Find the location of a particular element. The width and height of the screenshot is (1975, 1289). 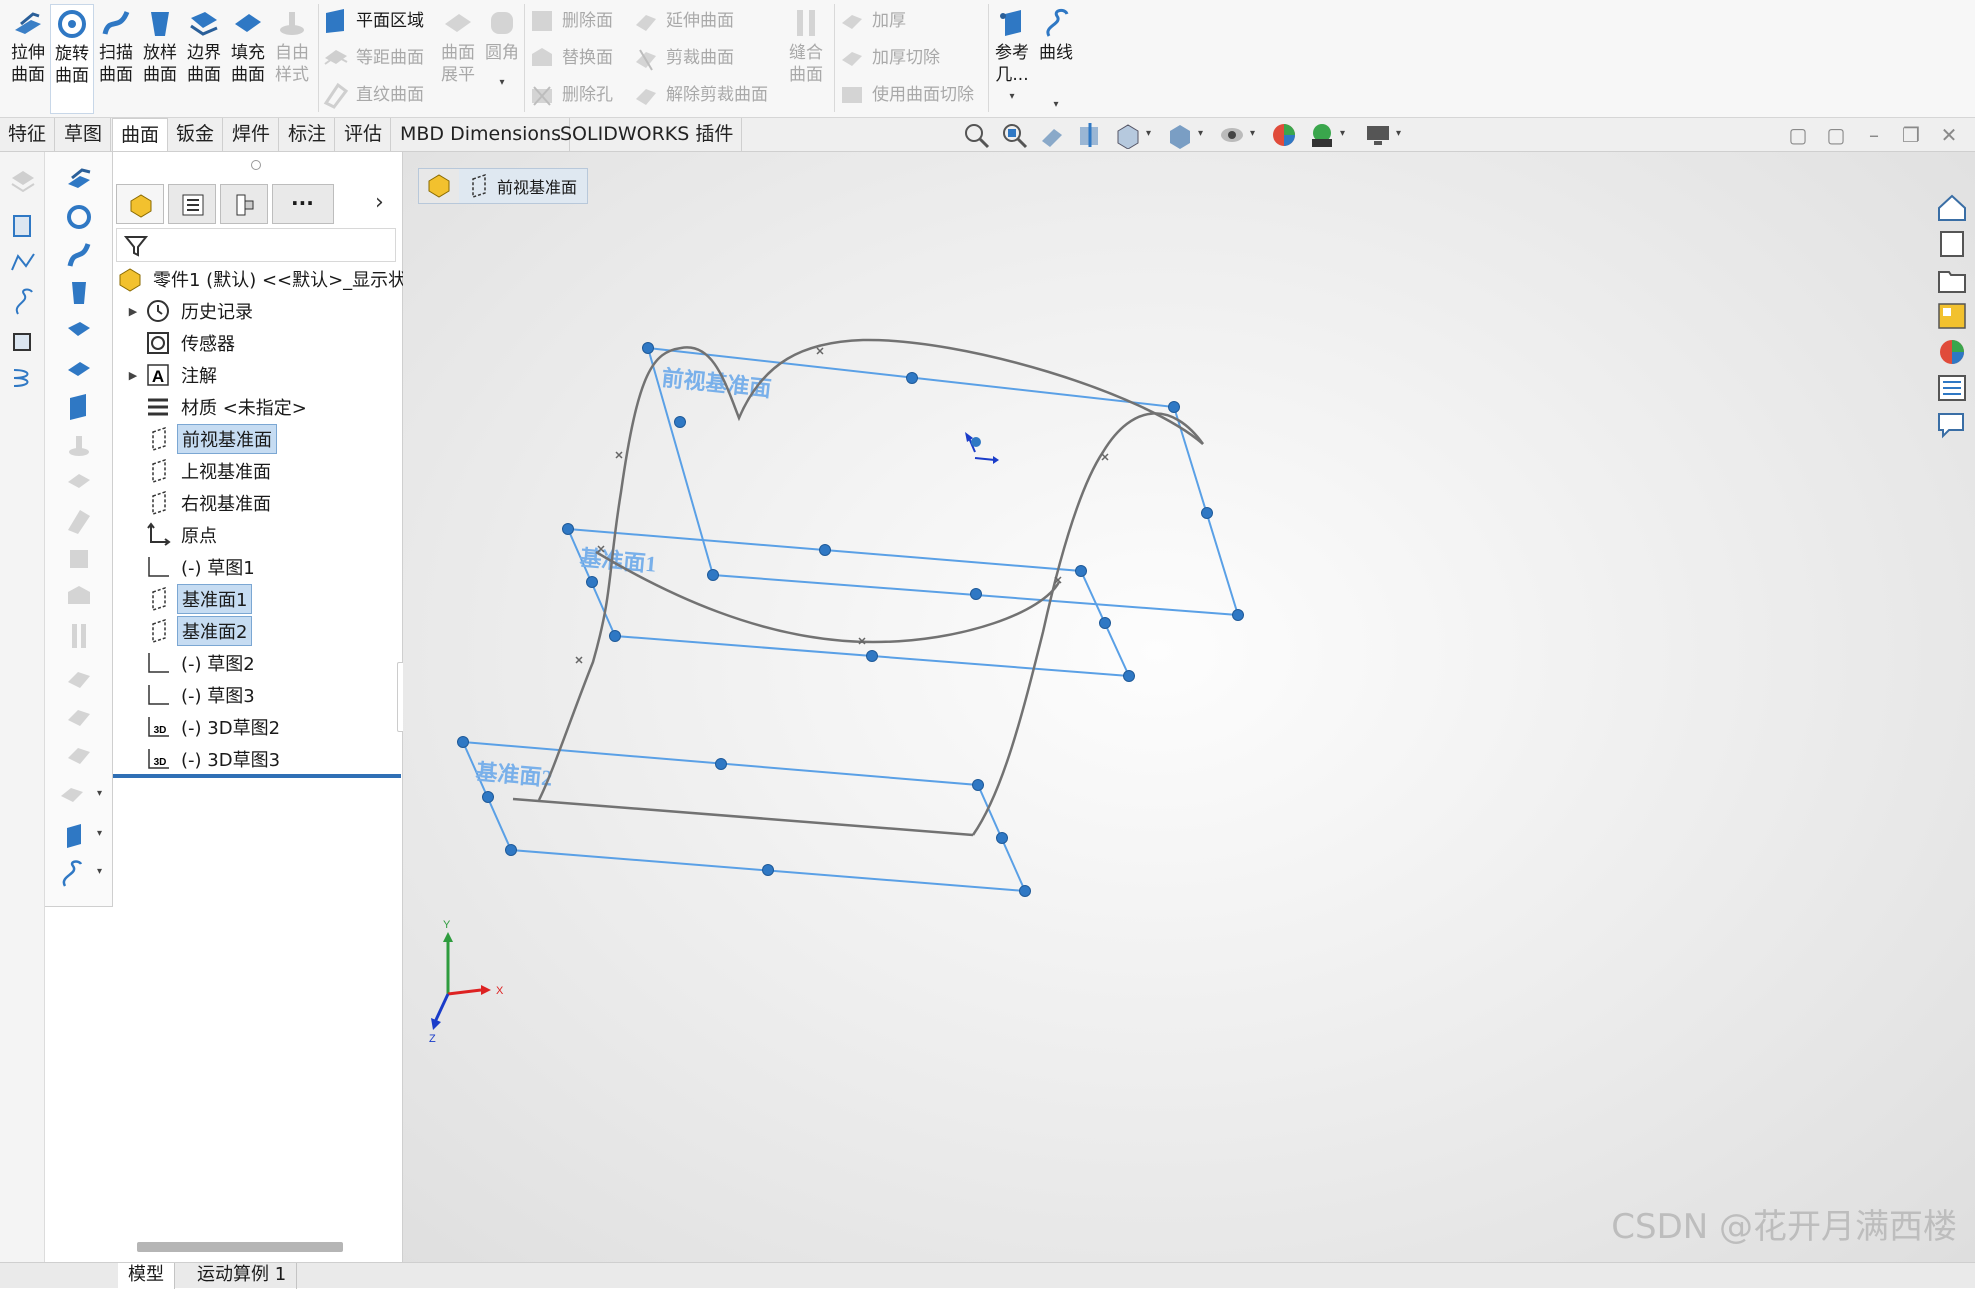

curves-button: 曲线 ▾ is located at coordinates (1056, 59).